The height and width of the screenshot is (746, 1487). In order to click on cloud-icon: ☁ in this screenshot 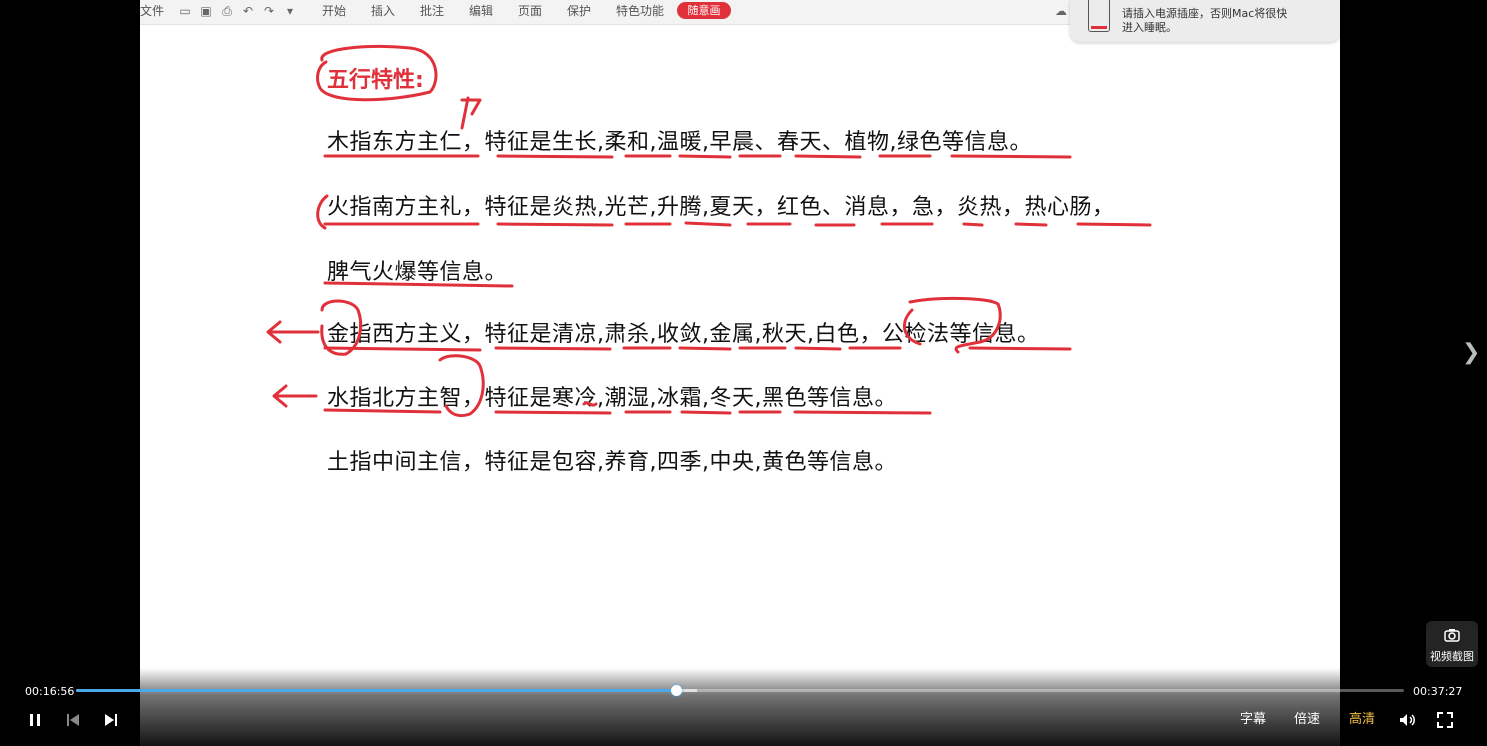, I will do `click(1061, 11)`.